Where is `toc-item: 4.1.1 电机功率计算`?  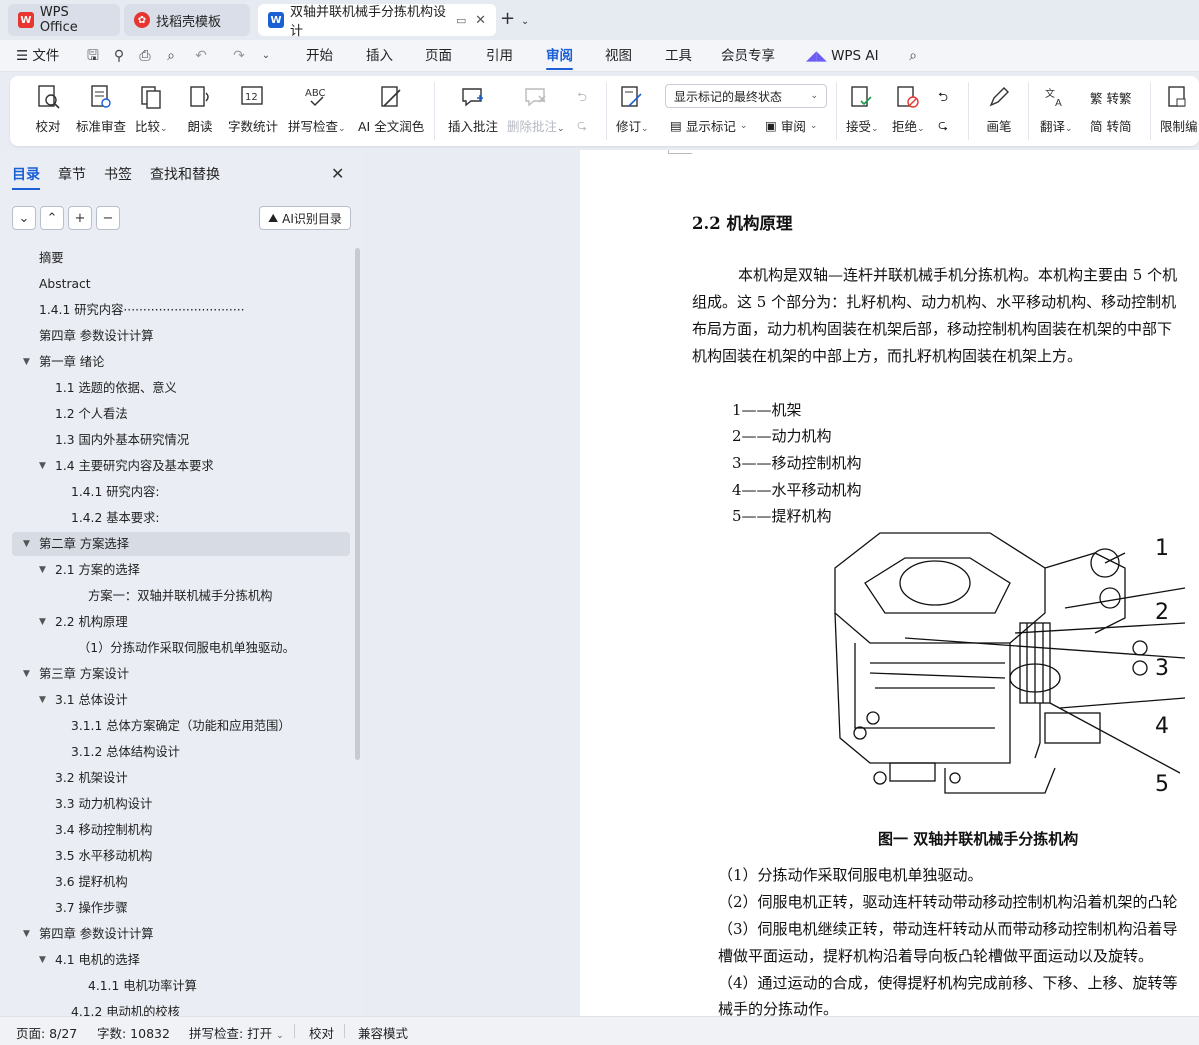 toc-item: 4.1.1 电机功率计算 is located at coordinates (181, 986).